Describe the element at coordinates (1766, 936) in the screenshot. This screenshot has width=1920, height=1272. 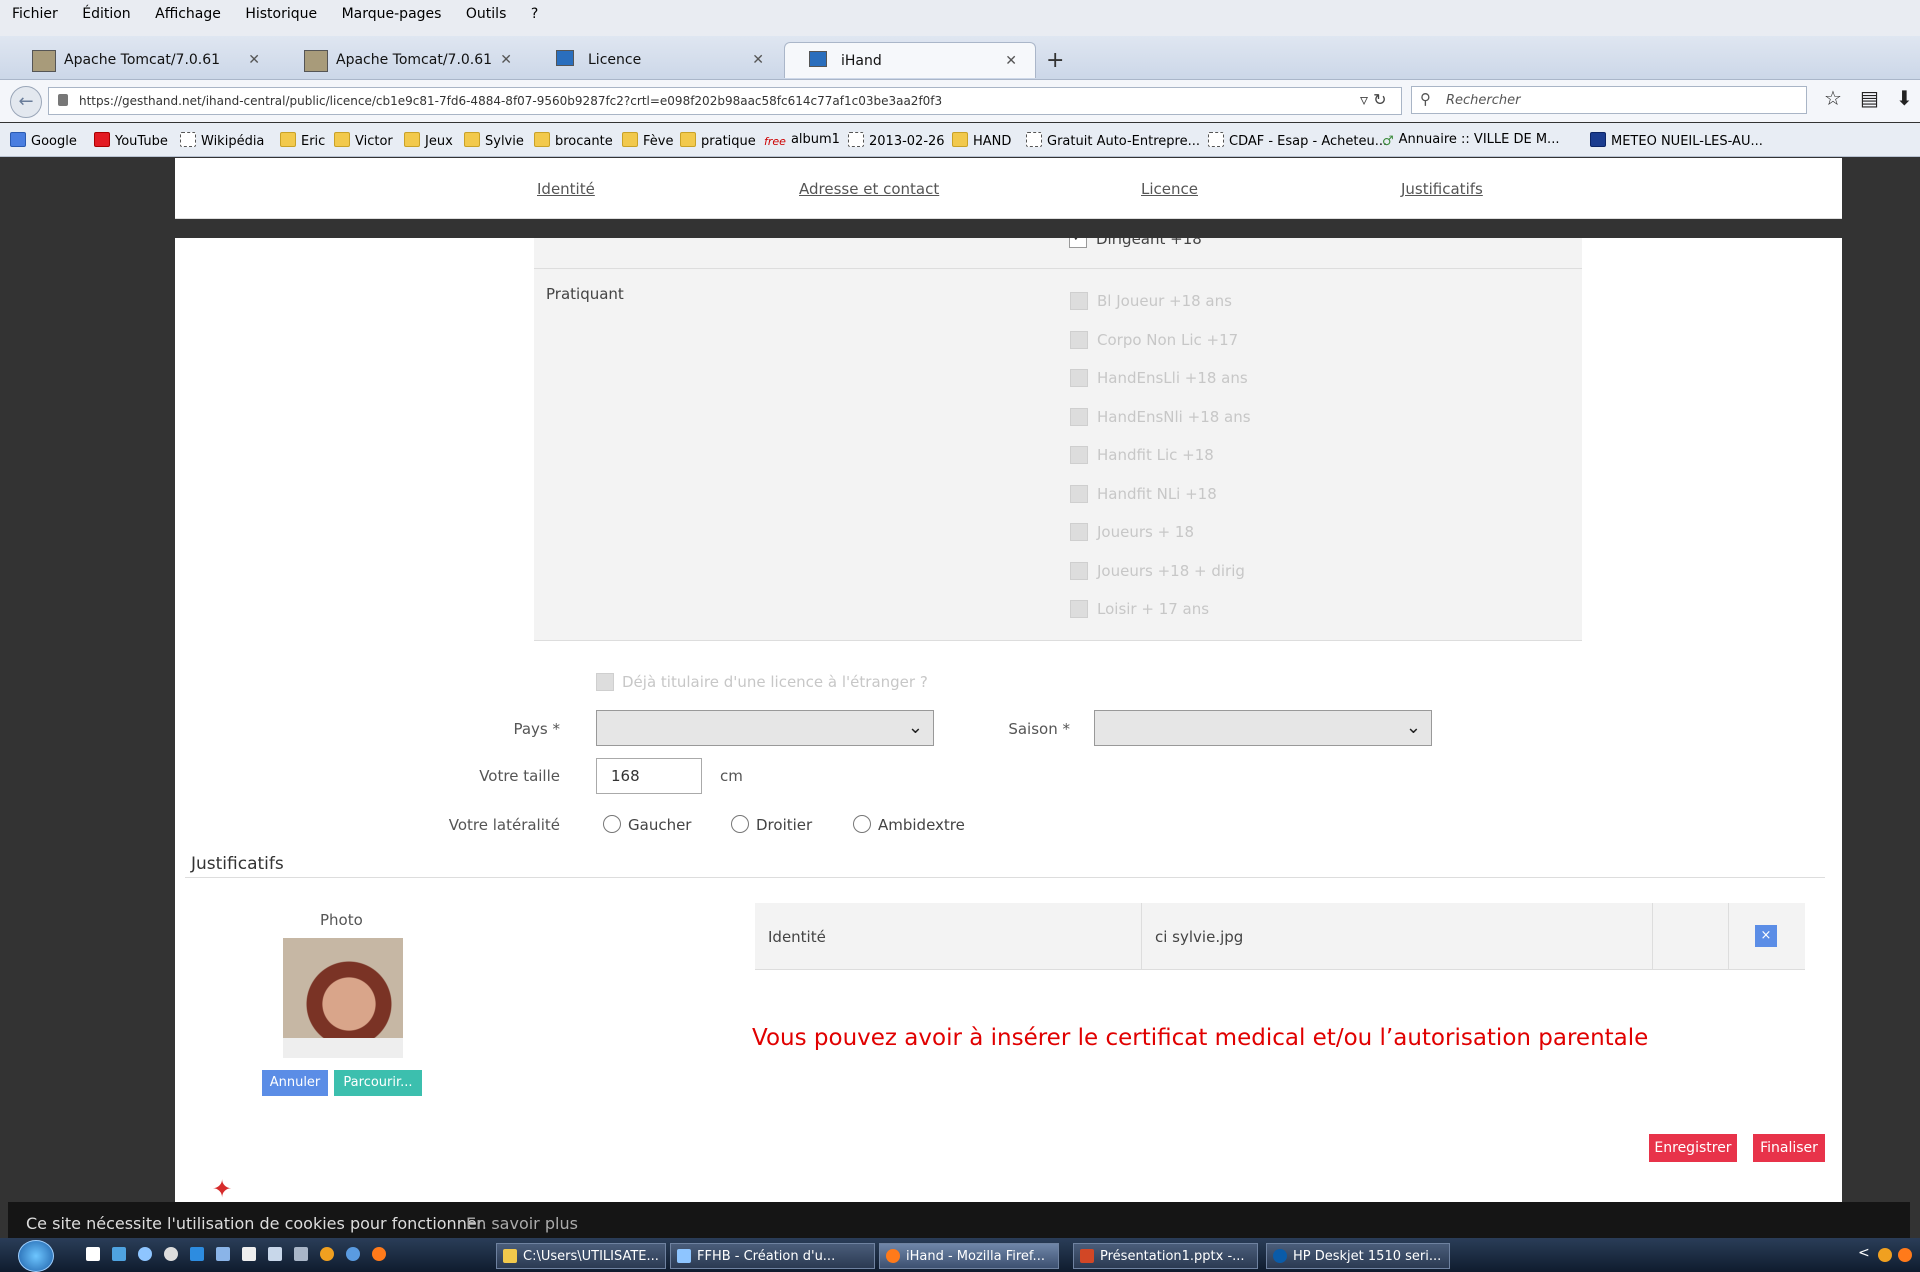
I see `delete-document-button: ×` at that location.